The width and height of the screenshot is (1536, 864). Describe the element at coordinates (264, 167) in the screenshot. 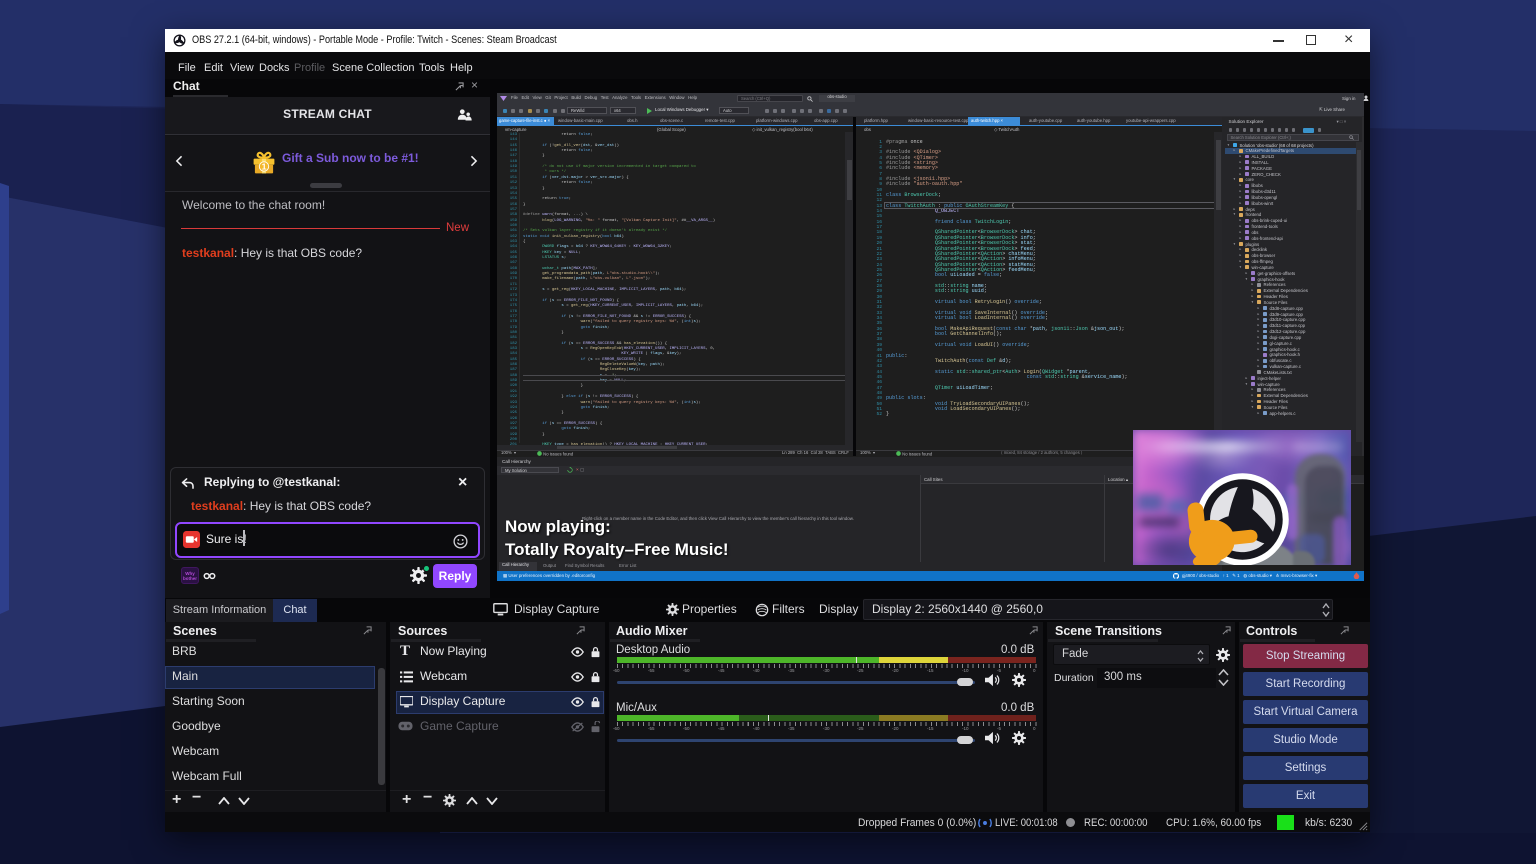

I see `svg-text: 1` at that location.